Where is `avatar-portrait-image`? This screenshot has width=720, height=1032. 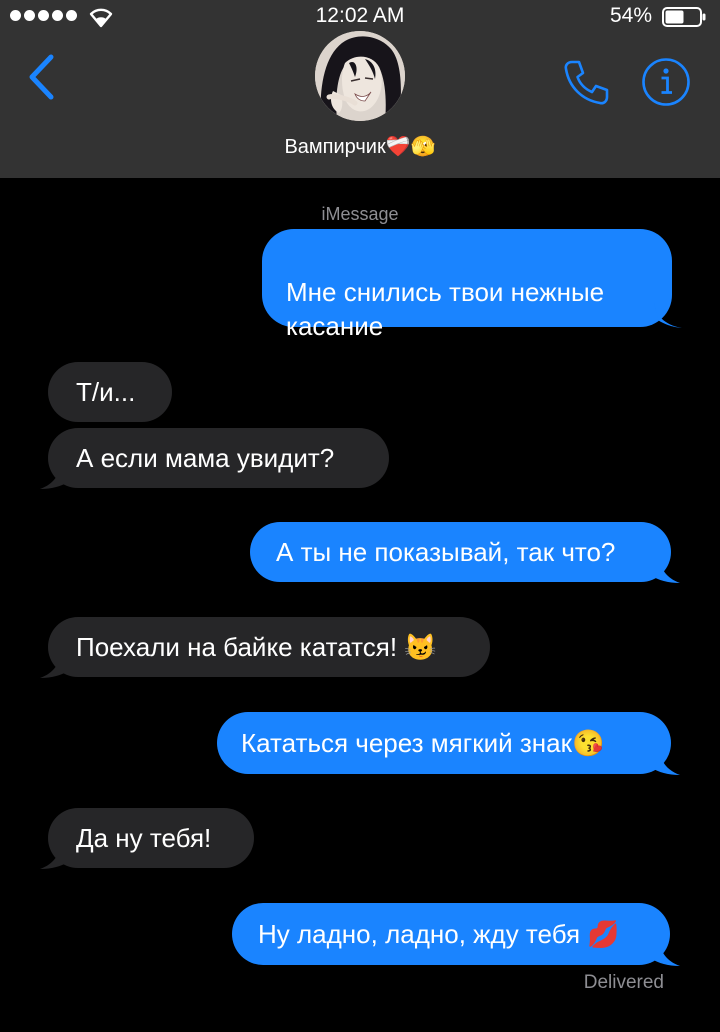 avatar-portrait-image is located at coordinates (360, 76).